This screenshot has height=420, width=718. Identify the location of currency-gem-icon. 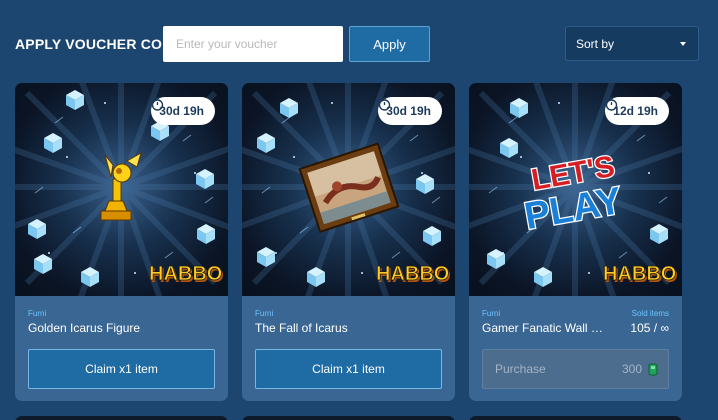
(653, 369).